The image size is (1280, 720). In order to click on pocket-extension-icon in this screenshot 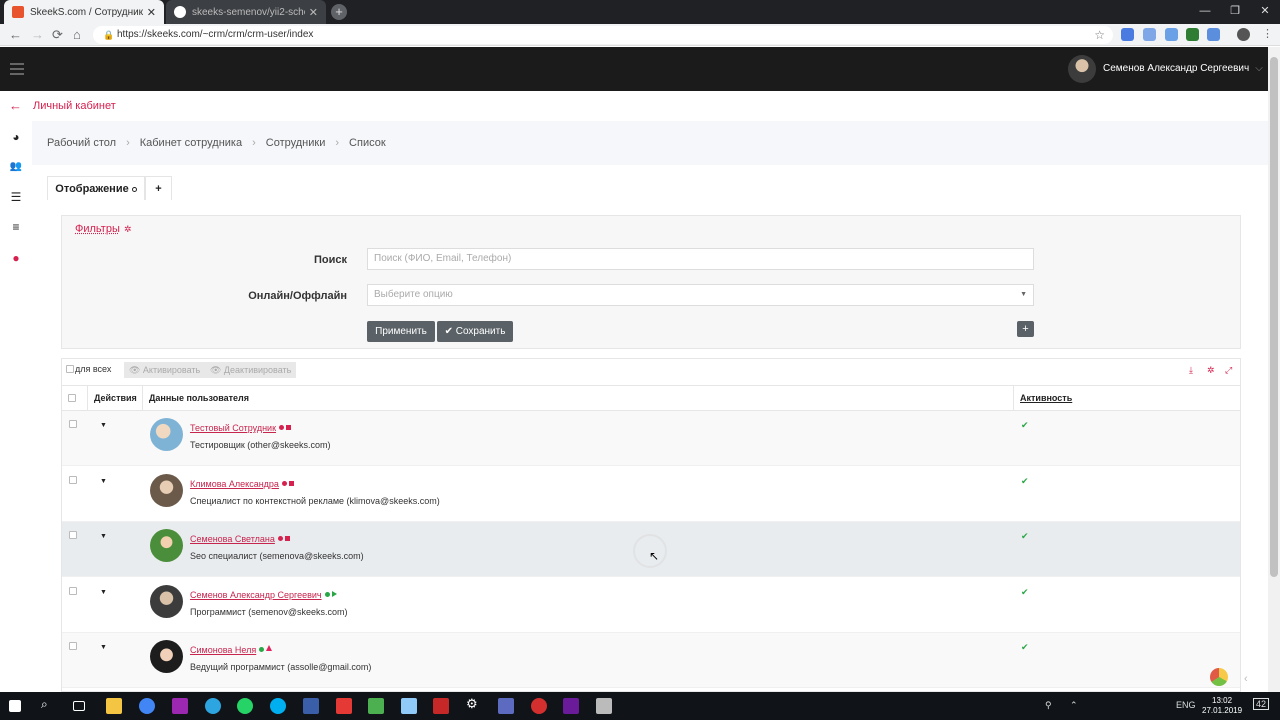, I will do `click(1213, 34)`.